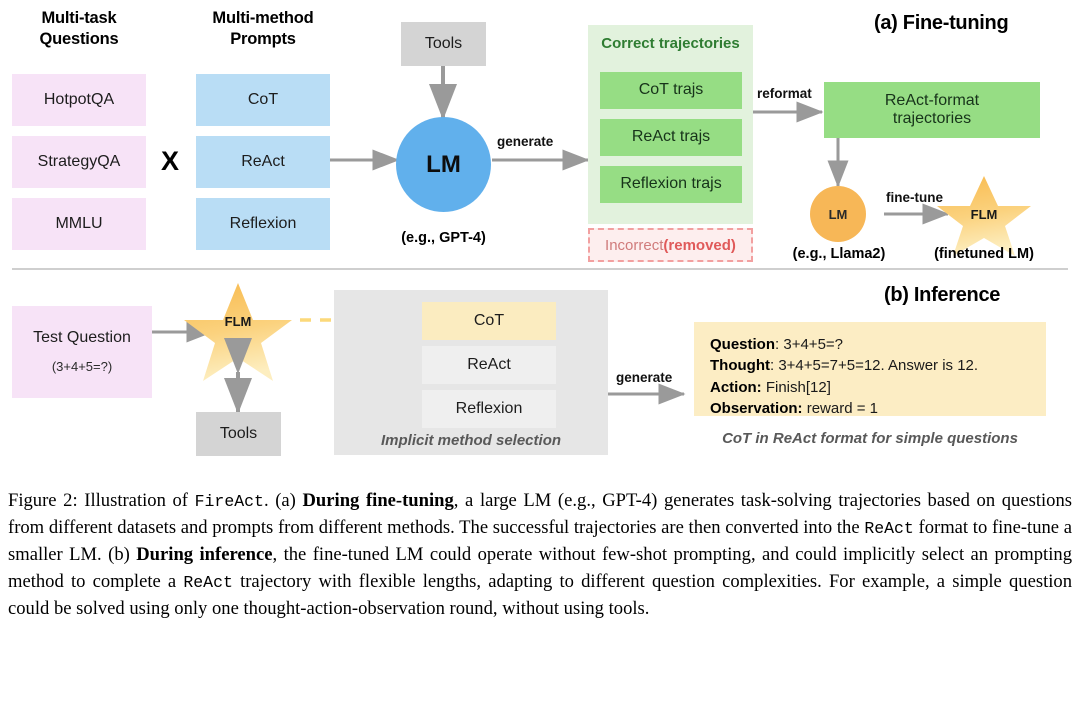  I want to click on reformat-label: reformat, so click(784, 93).